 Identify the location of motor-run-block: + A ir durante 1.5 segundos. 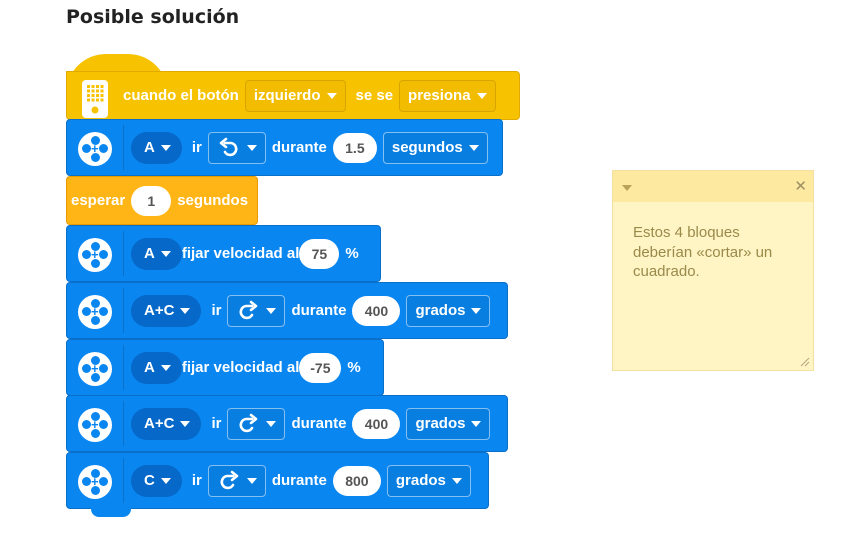
(284, 147).